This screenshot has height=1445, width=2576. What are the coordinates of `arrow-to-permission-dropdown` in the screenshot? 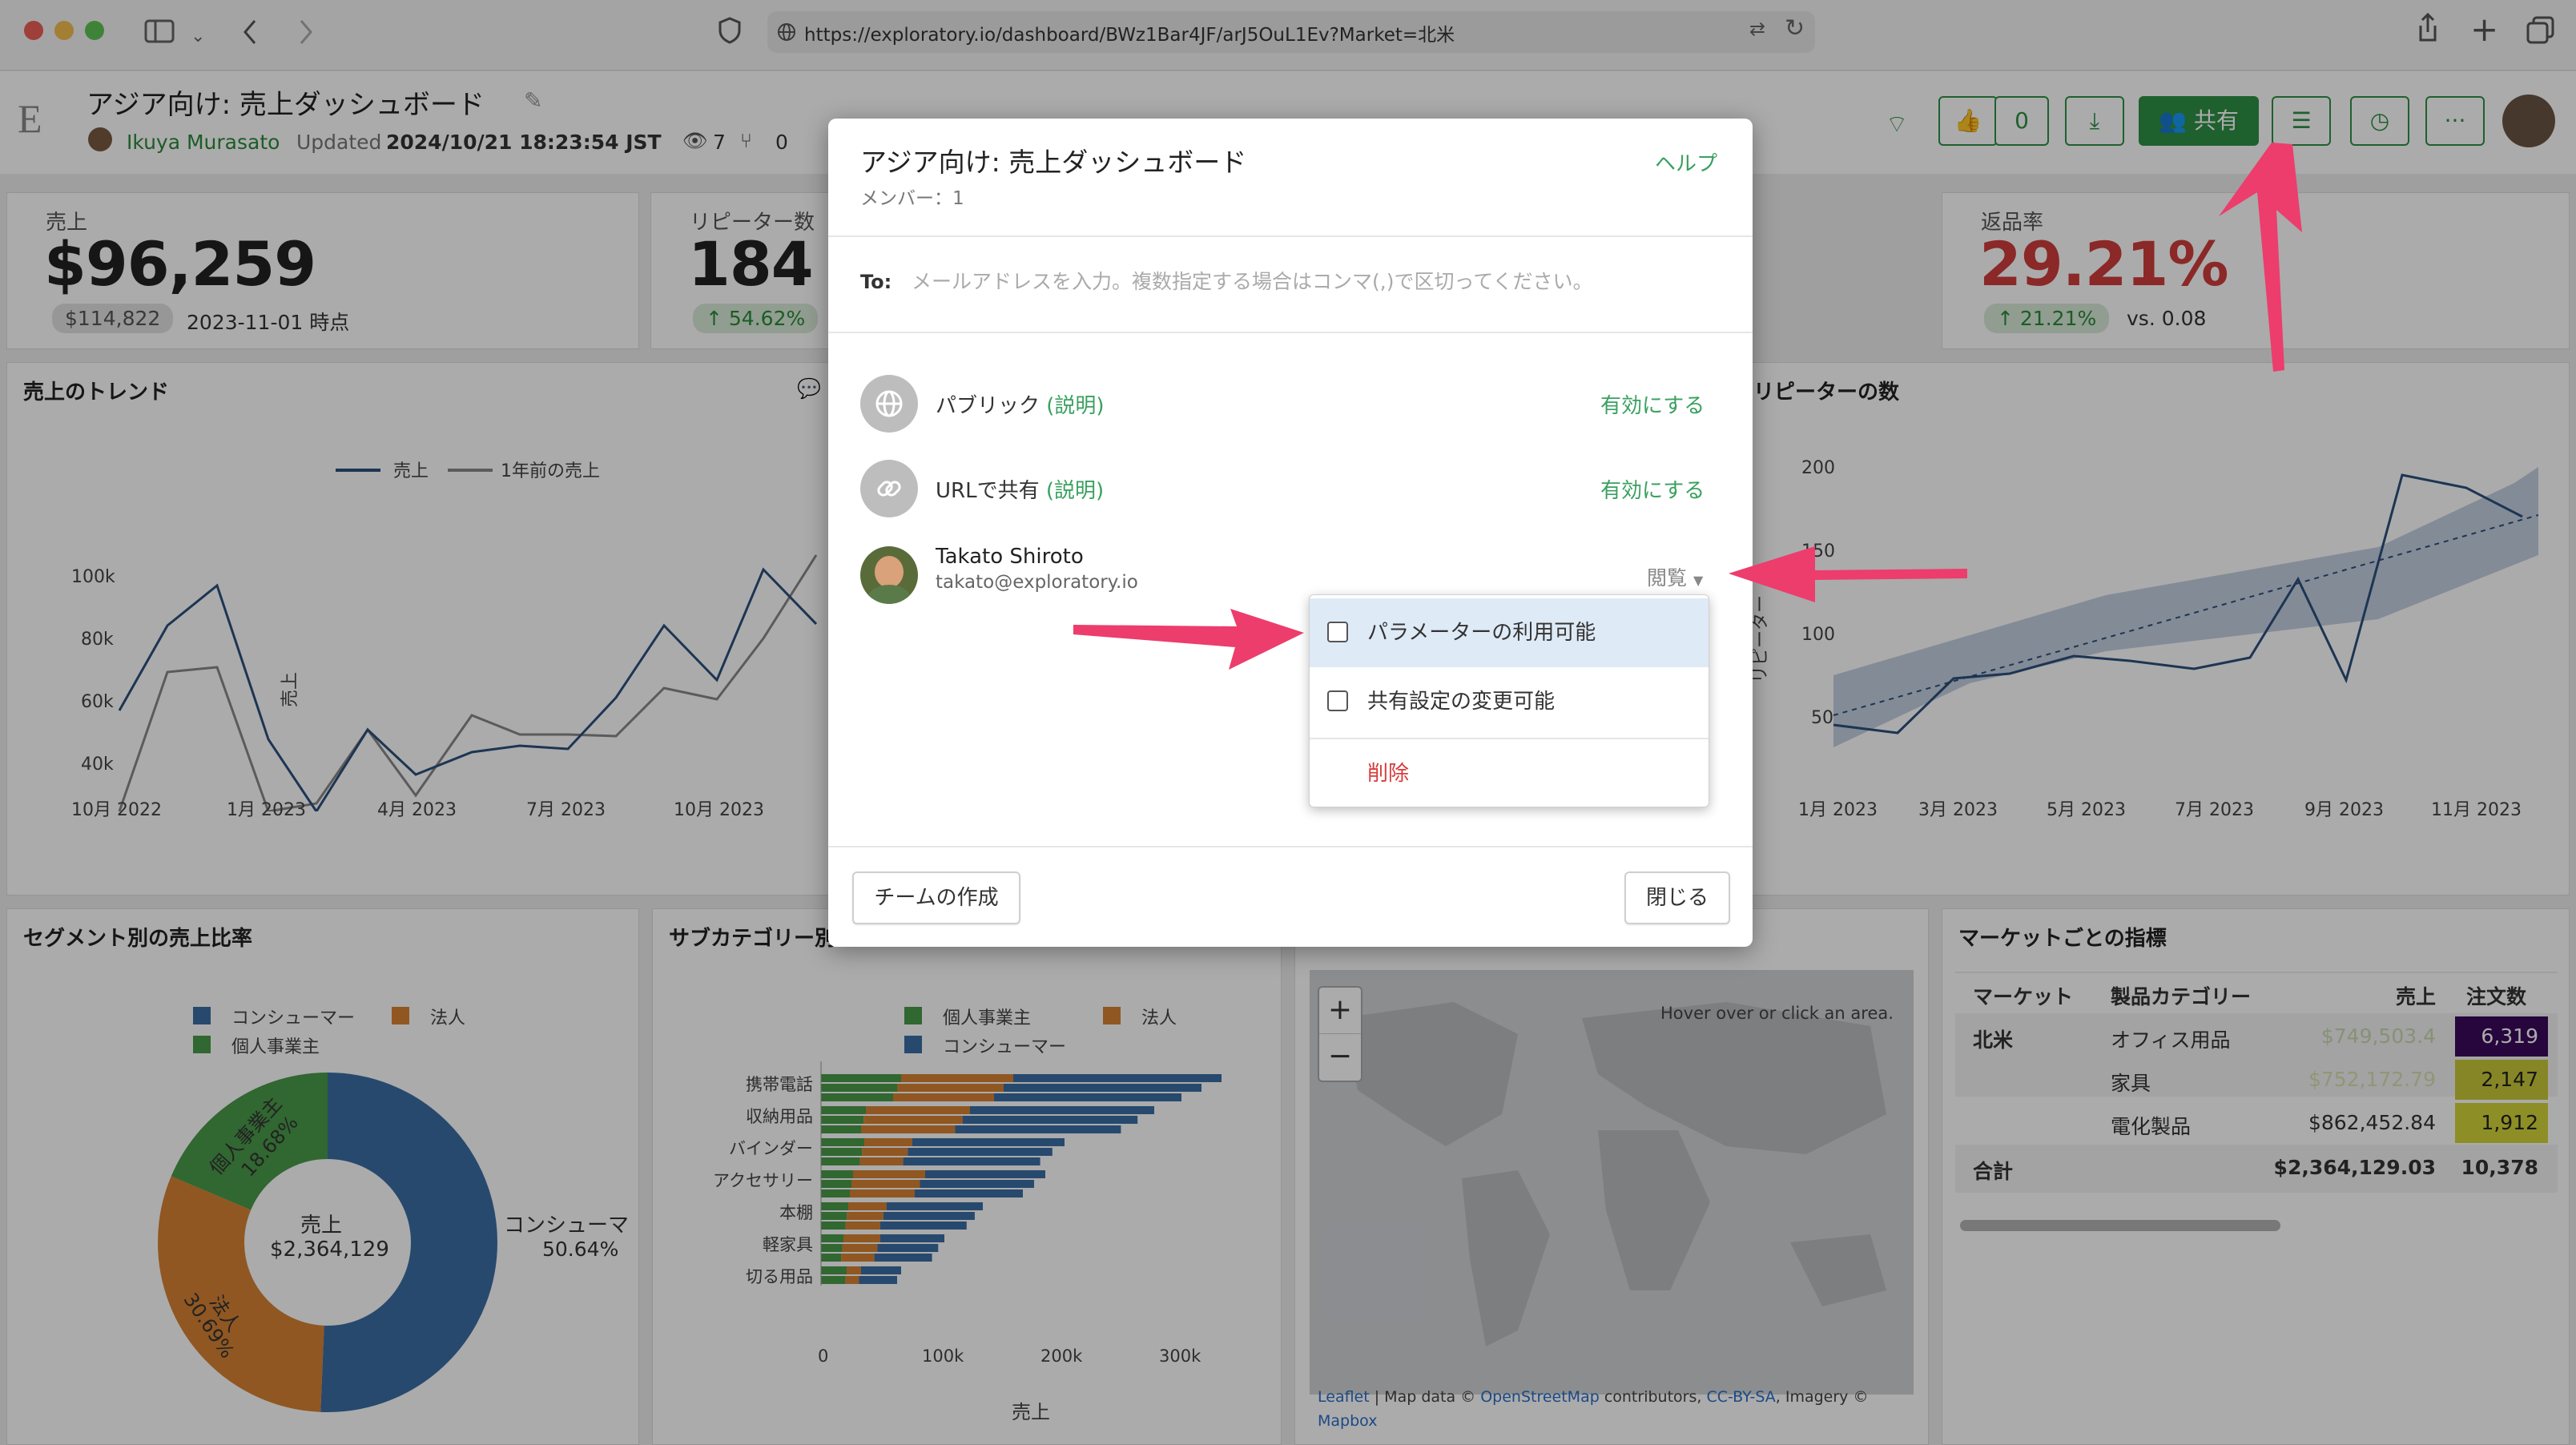 It's located at (1848, 574).